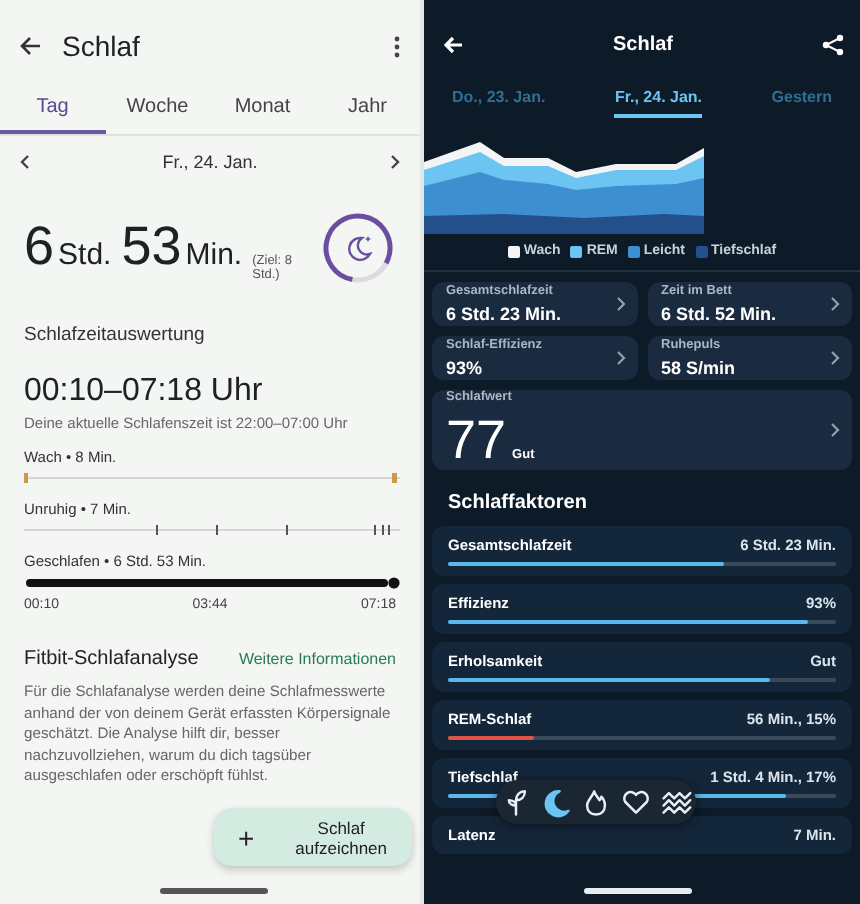 The image size is (860, 904). I want to click on period-tab: Monat, so click(262, 111).